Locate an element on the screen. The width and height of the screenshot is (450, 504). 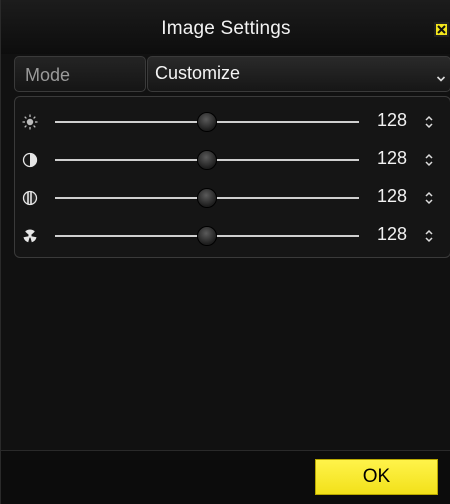
ok-button: OK is located at coordinates (376, 477).